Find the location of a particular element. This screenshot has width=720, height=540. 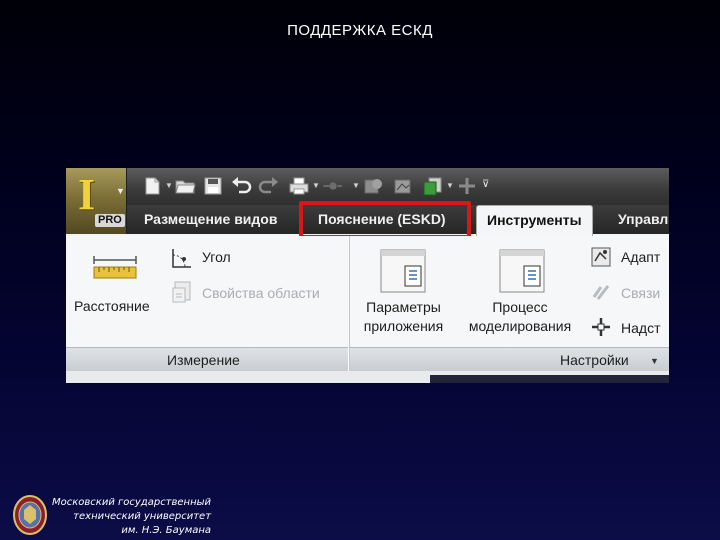

chevron-down-icon: ▼ is located at coordinates (120, 191).